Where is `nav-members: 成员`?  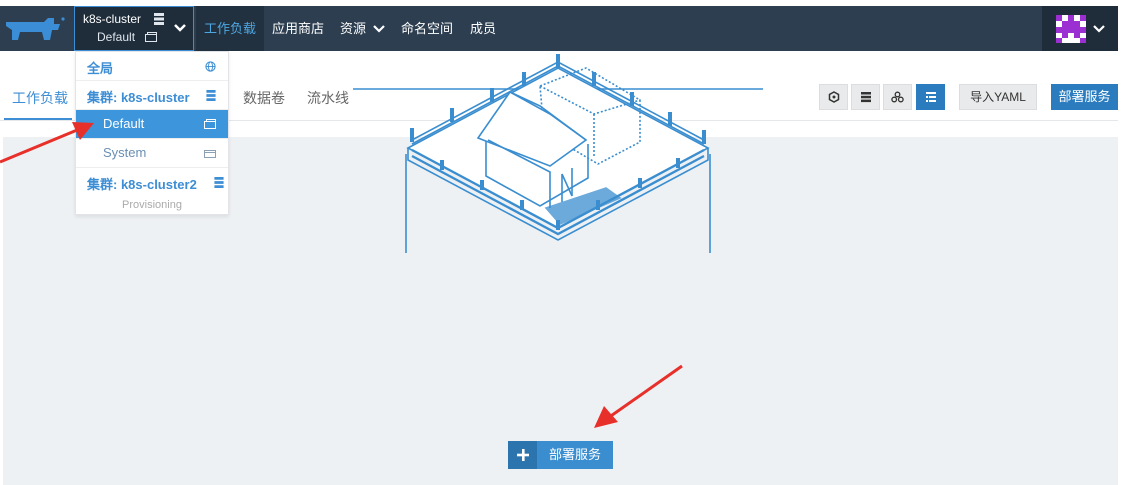
nav-members: 成员 is located at coordinates (483, 28).